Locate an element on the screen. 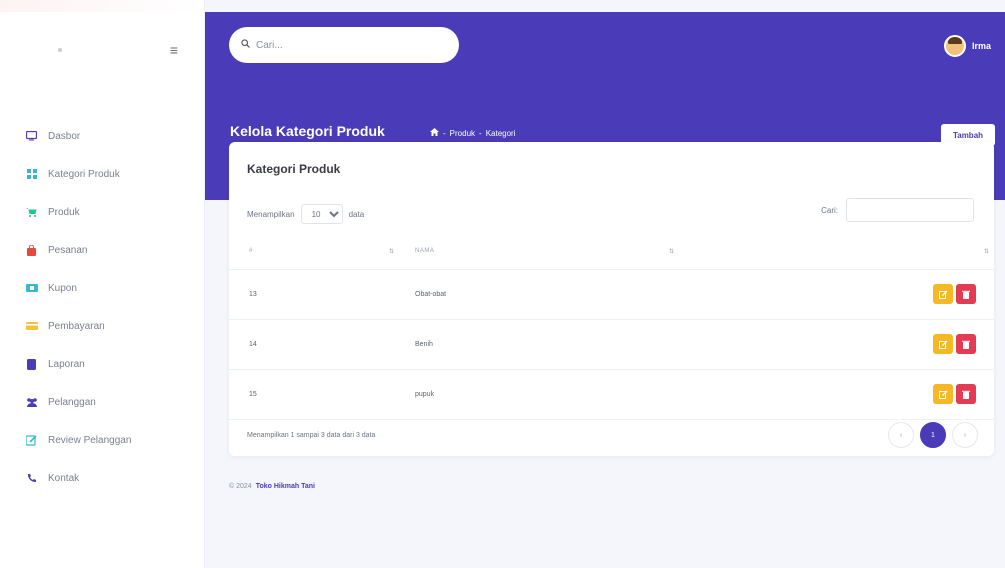 The height and width of the screenshot is (568, 1005). search-icon is located at coordinates (245, 45).